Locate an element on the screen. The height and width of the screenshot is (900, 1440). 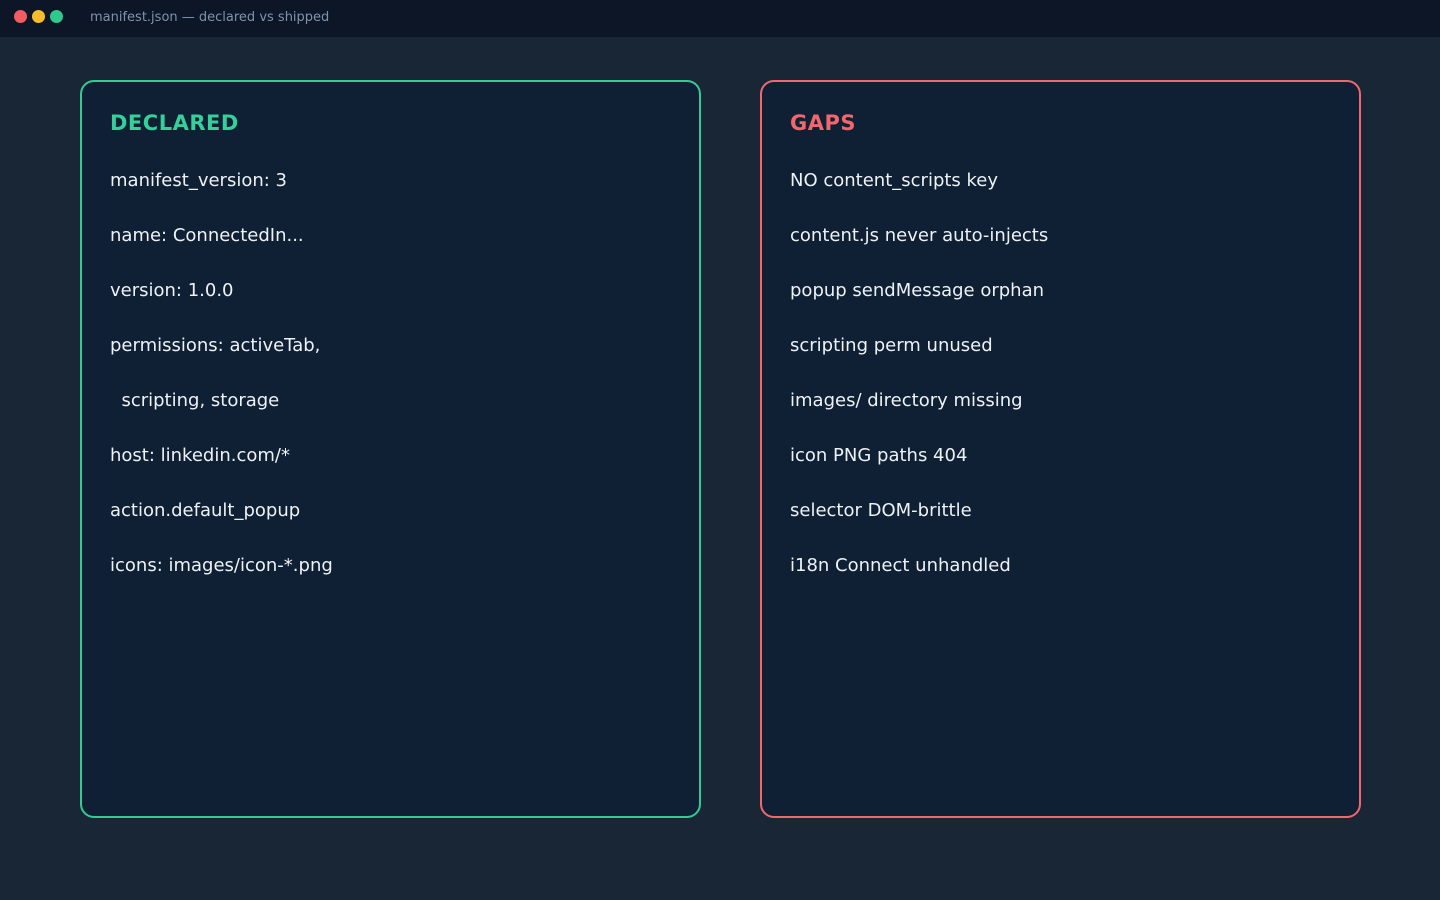
gap-line: NO content_scripts key is located at coordinates (894, 180).